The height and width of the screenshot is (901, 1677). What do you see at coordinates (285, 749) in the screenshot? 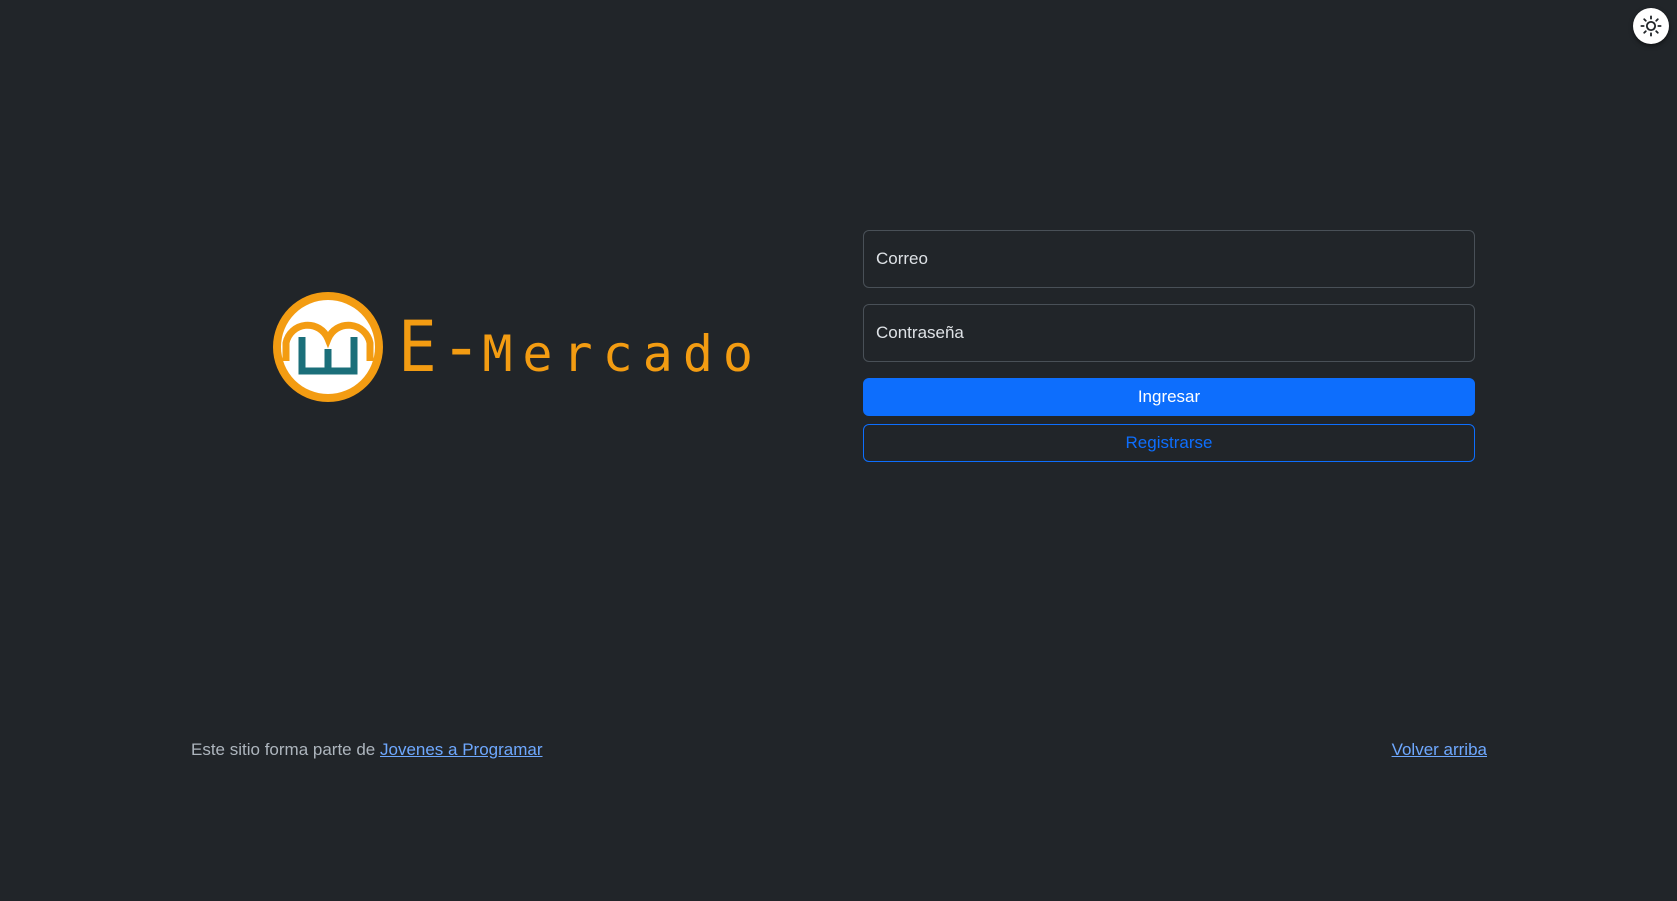
I see `footer-text: Este sitio forma parte de` at bounding box center [285, 749].